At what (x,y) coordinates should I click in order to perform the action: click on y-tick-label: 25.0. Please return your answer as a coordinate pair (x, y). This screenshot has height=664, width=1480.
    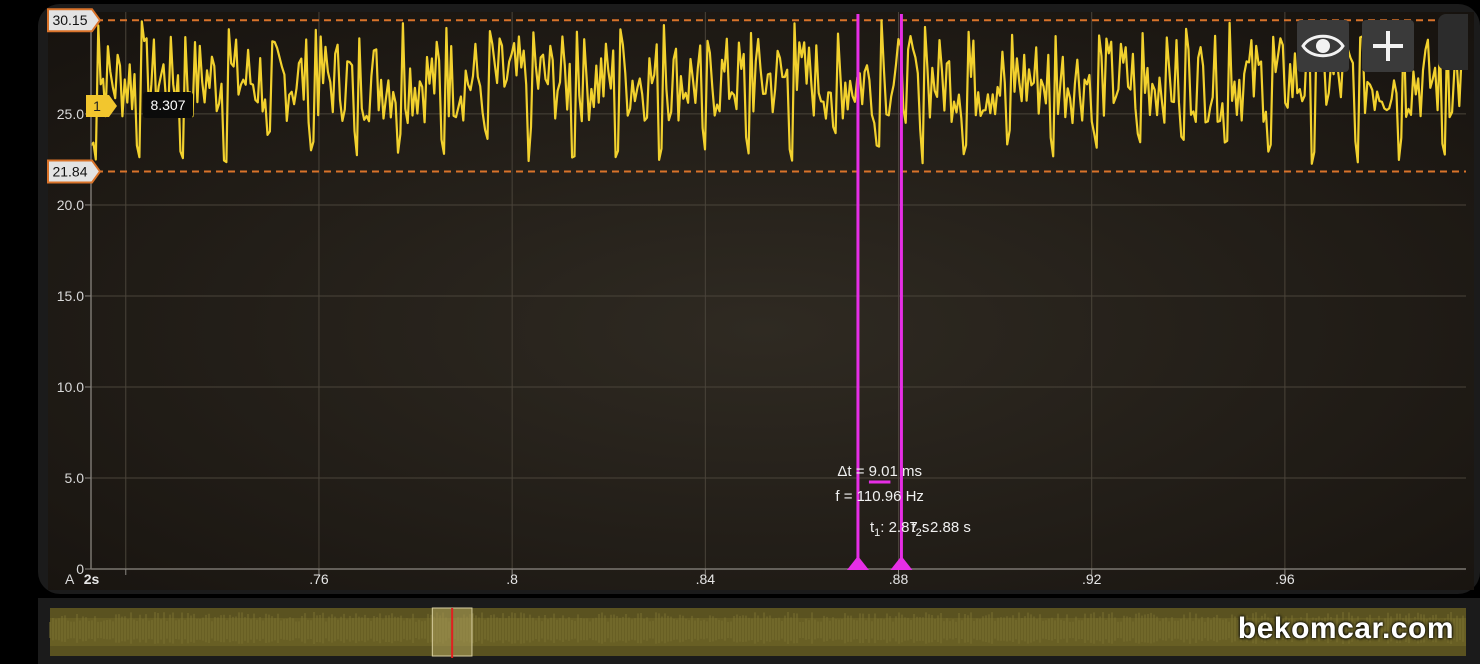
    Looking at the image, I should click on (70, 114).